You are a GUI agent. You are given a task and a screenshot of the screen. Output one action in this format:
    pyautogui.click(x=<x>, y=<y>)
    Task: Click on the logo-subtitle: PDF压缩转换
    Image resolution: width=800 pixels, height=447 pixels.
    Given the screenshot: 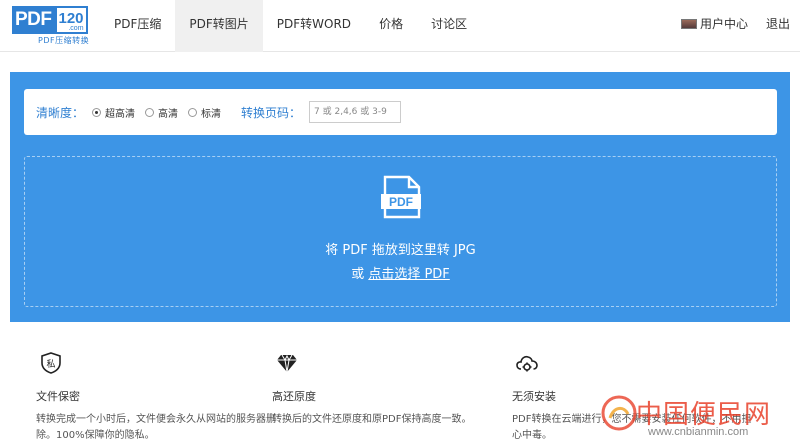 What is the action you would take?
    pyautogui.click(x=64, y=40)
    